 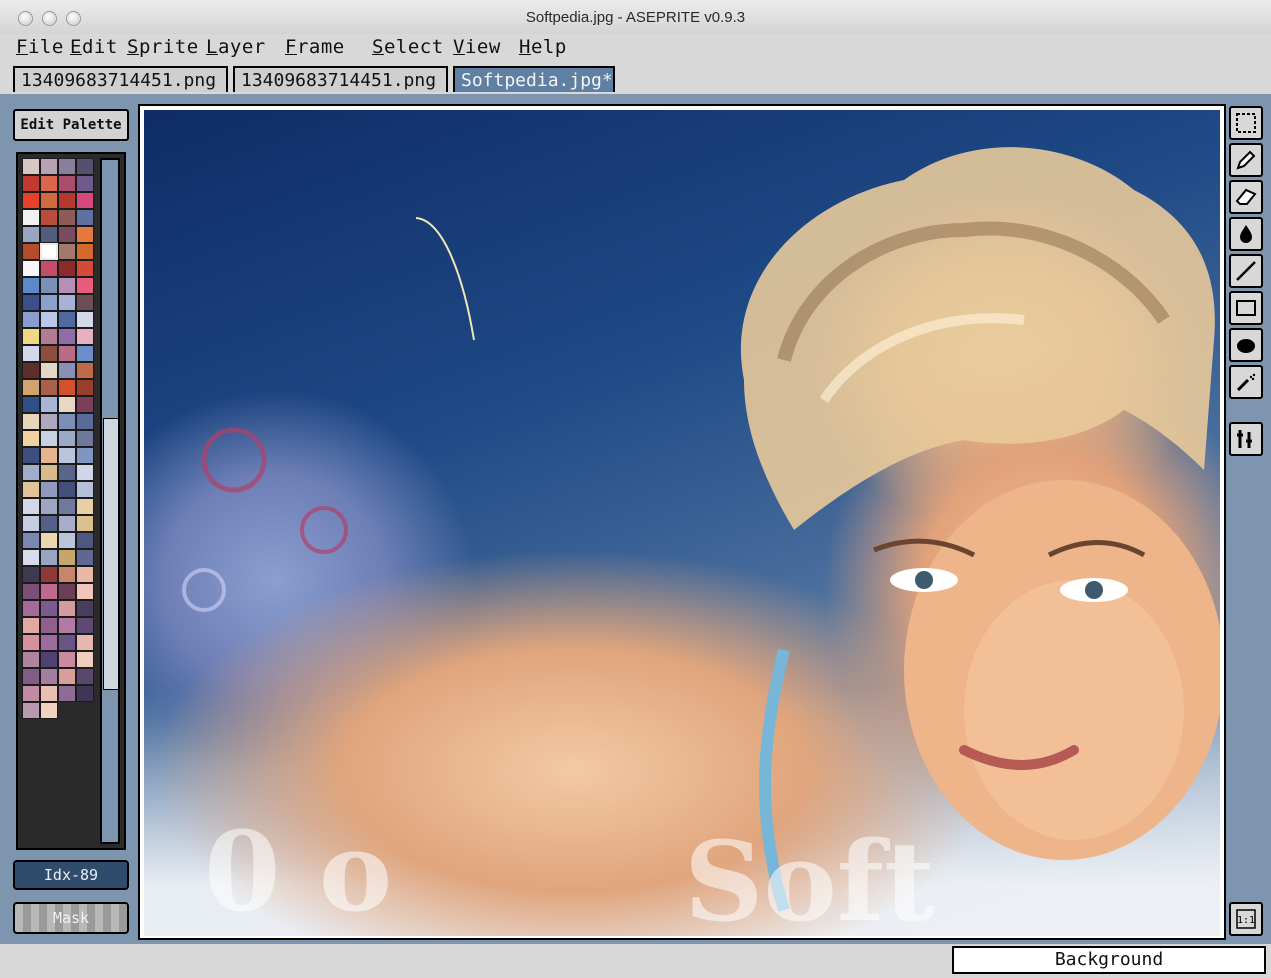 What do you see at coordinates (111, 554) in the screenshot?
I see `palette-scroll-thumb` at bounding box center [111, 554].